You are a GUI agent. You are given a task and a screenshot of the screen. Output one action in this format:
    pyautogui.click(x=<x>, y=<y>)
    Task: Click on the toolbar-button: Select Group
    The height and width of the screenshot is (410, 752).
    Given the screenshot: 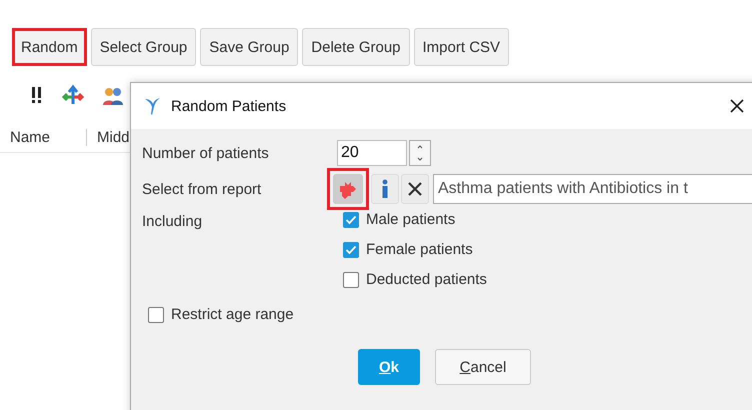 What is the action you would take?
    pyautogui.click(x=143, y=47)
    